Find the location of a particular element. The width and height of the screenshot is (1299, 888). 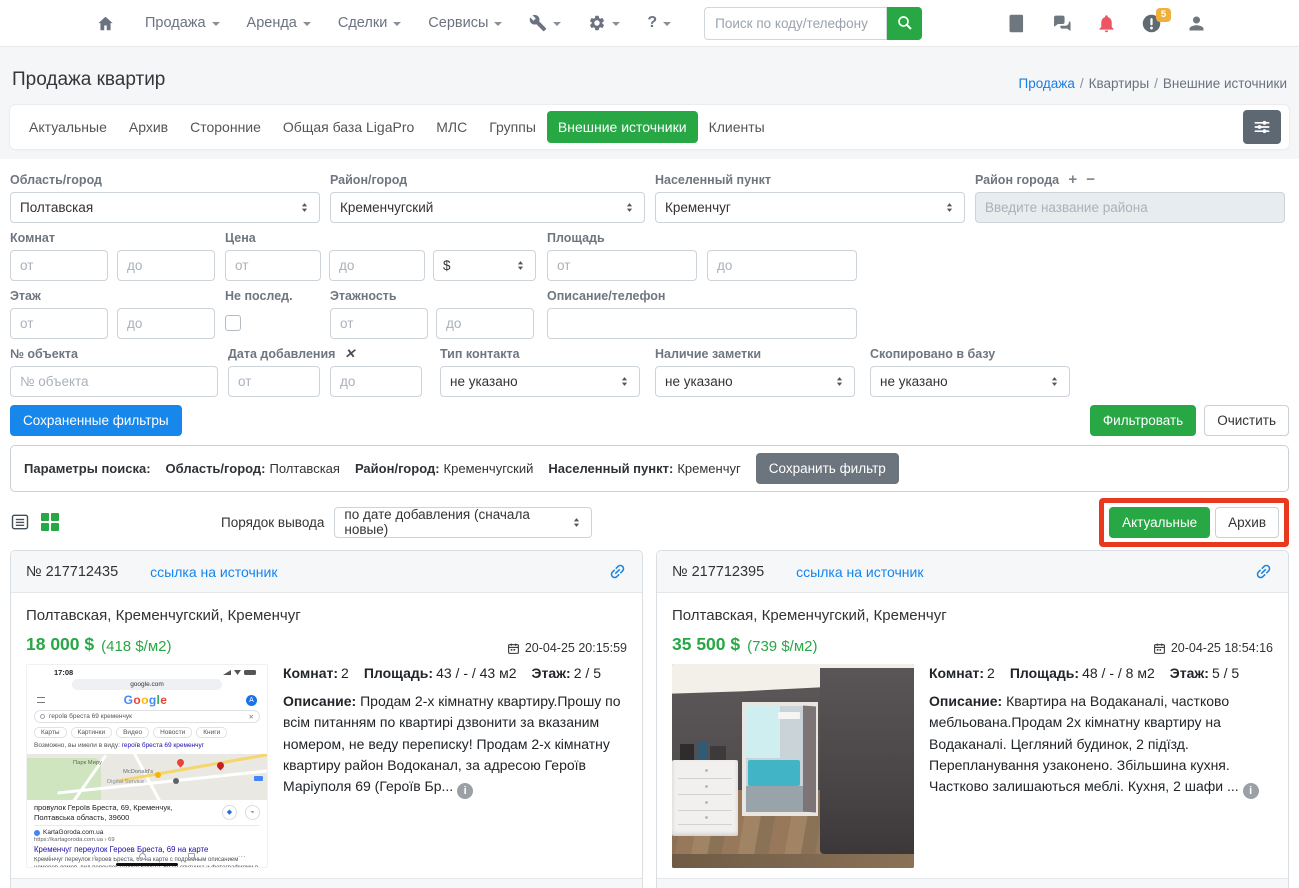

map-thumbnail: Парк Миру McDonald's Digital Service is located at coordinates (147, 776).